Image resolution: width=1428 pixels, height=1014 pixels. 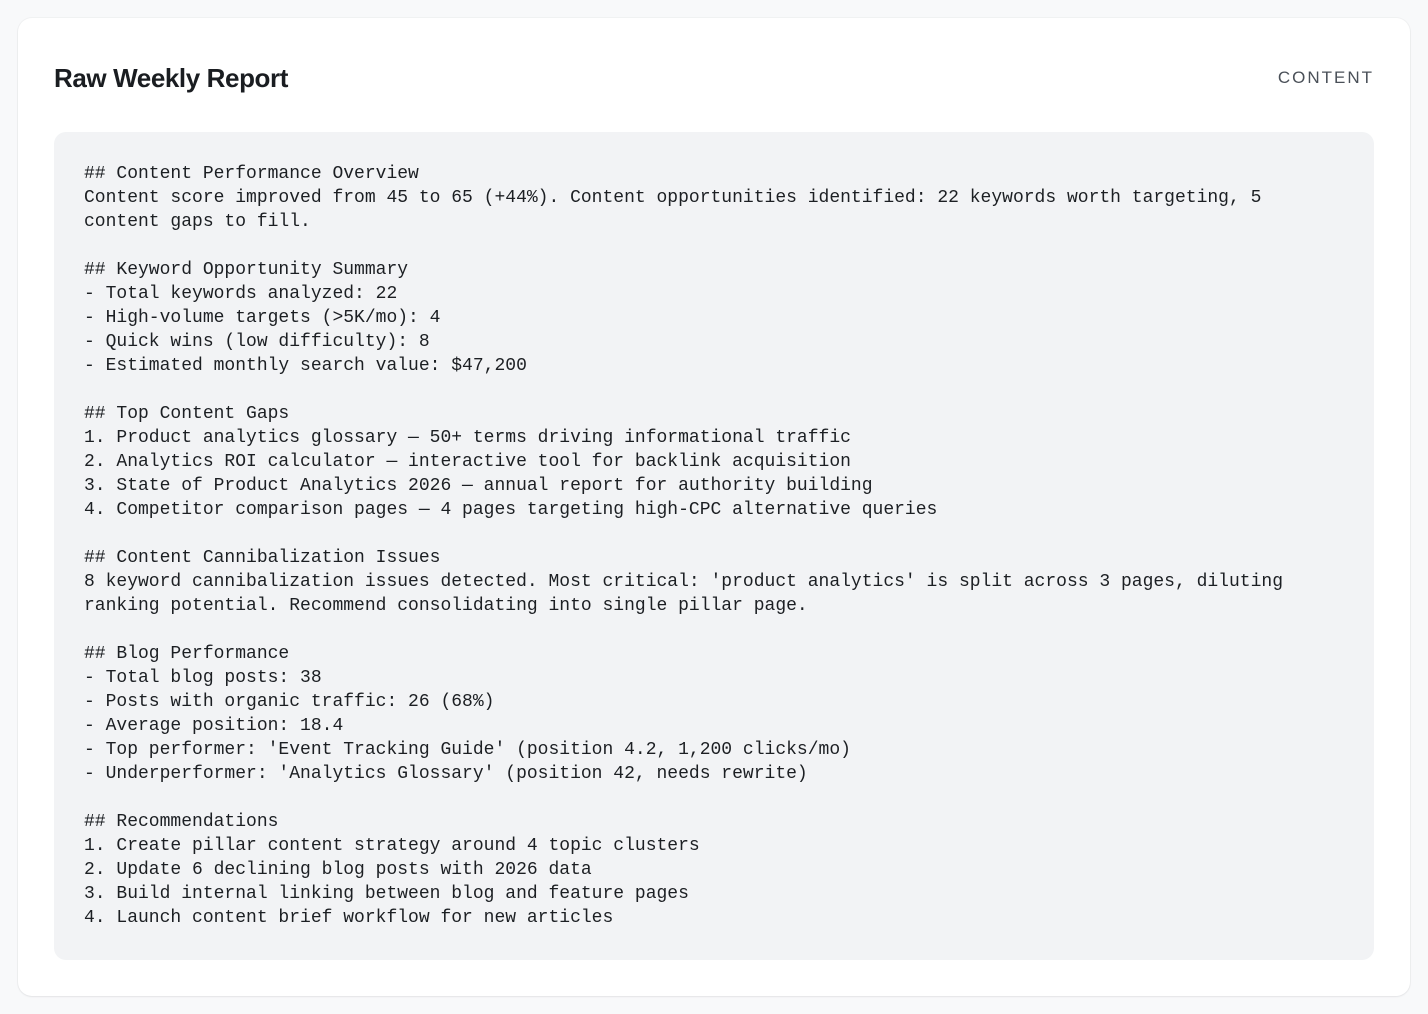 What do you see at coordinates (1325, 77) in the screenshot?
I see `category-tag: CONTENT` at bounding box center [1325, 77].